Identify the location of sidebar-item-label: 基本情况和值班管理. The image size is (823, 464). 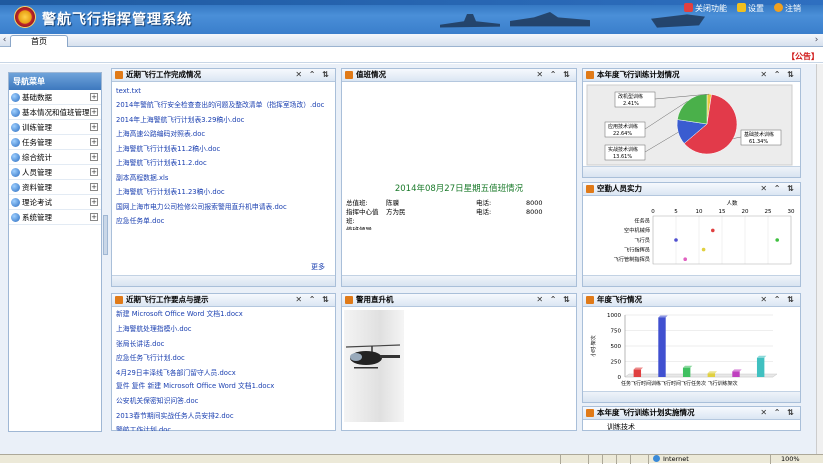
(56, 112).